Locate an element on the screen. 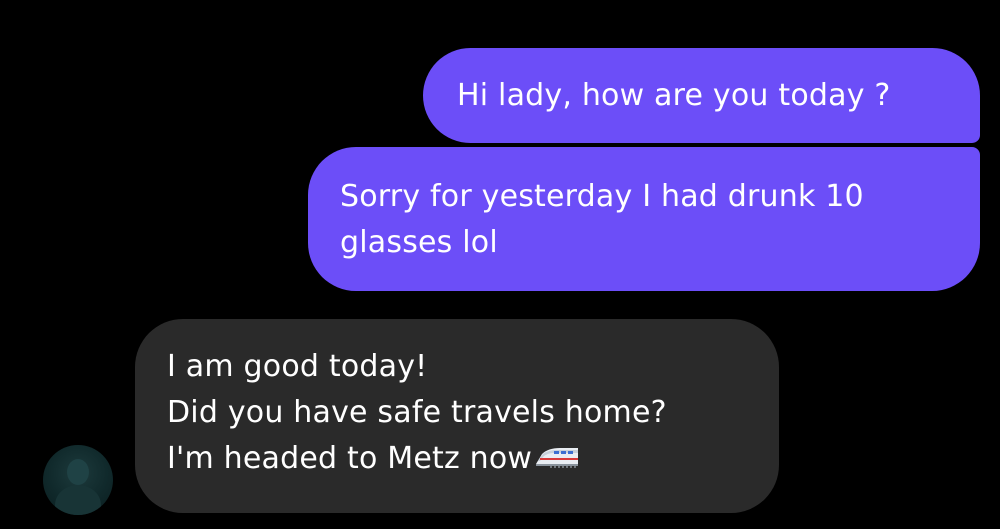 Image resolution: width=1000 pixels, height=529 pixels. message-text: Hi lady, how are you today ? is located at coordinates (674, 95).